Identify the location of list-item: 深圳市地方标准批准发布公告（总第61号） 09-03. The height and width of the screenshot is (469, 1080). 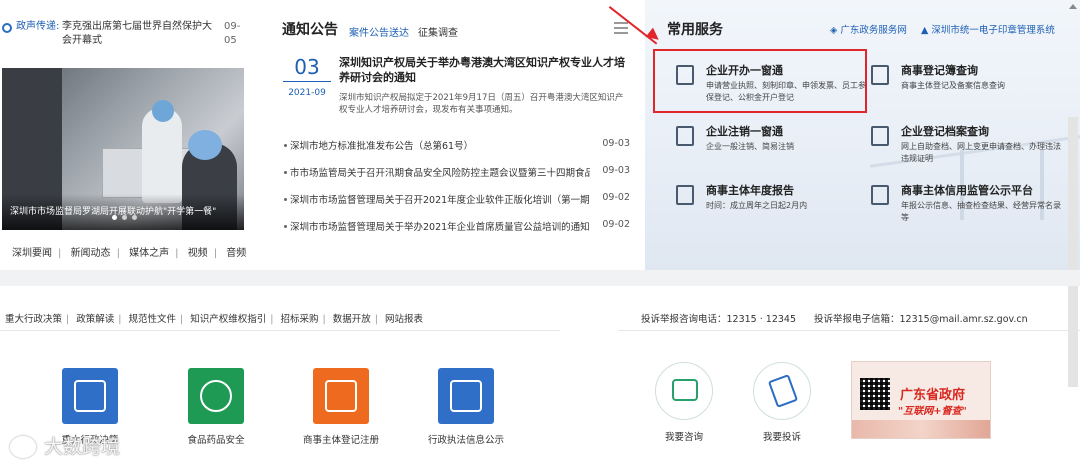
(459, 145).